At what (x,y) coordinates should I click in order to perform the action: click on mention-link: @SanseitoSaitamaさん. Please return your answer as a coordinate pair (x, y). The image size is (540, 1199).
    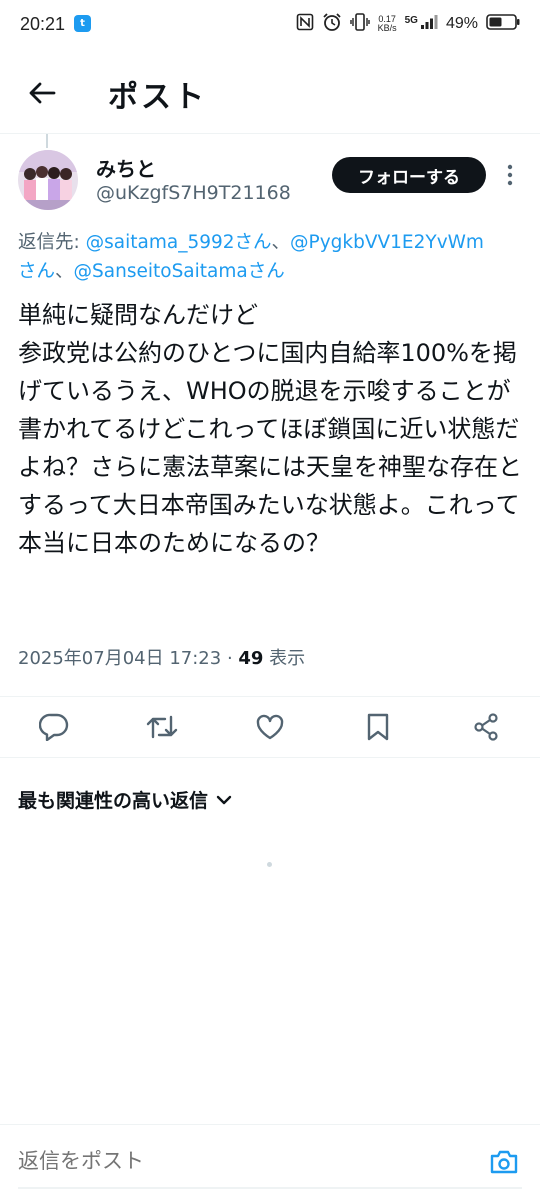
    Looking at the image, I should click on (179, 271).